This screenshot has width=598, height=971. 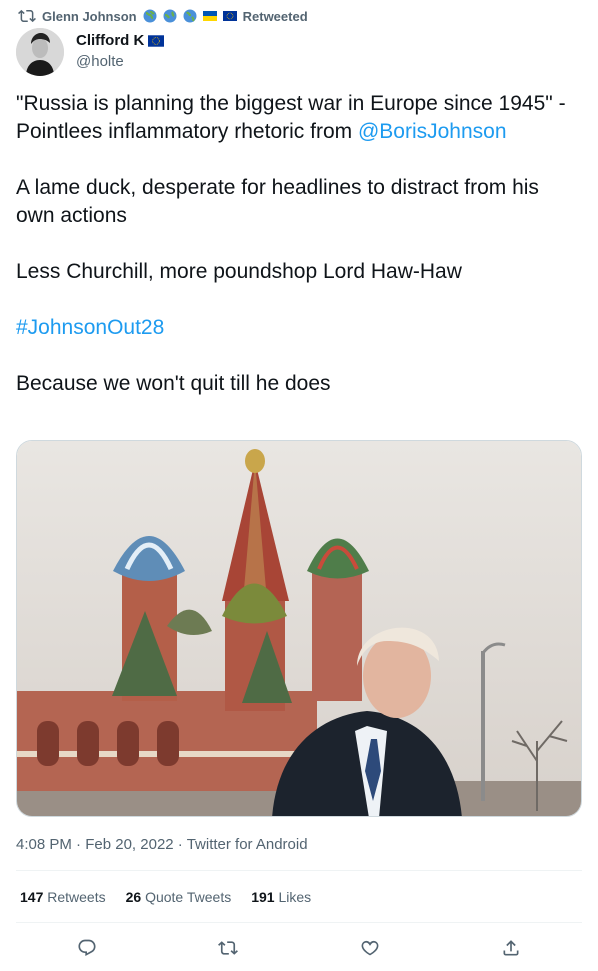 What do you see at coordinates (263, 897) in the screenshot?
I see `likes-count: 191` at bounding box center [263, 897].